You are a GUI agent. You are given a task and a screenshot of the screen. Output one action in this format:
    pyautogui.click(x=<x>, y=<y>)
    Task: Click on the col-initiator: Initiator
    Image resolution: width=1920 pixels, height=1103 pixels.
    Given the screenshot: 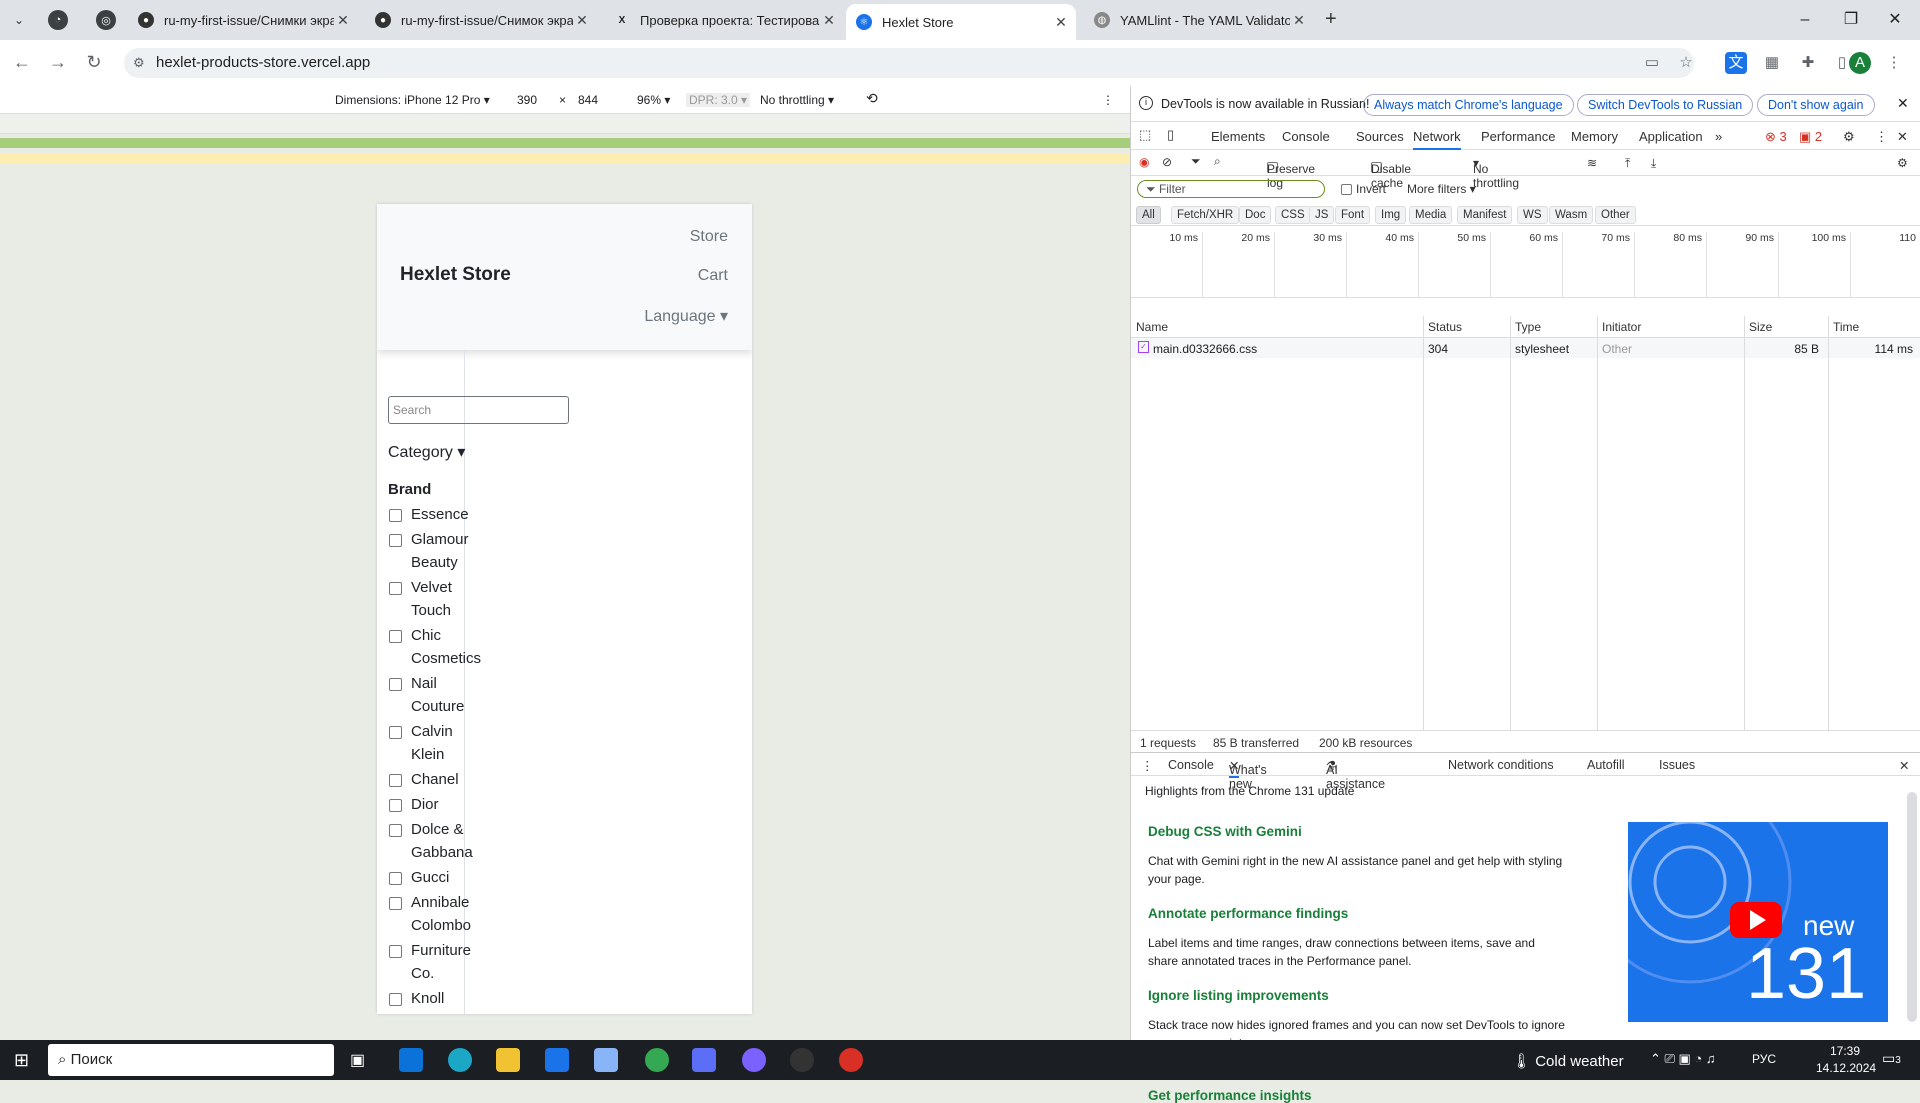 What is the action you would take?
    pyautogui.click(x=1621, y=327)
    